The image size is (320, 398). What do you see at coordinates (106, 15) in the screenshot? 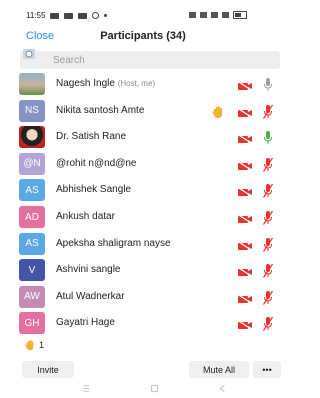
I see `dot-icon` at bounding box center [106, 15].